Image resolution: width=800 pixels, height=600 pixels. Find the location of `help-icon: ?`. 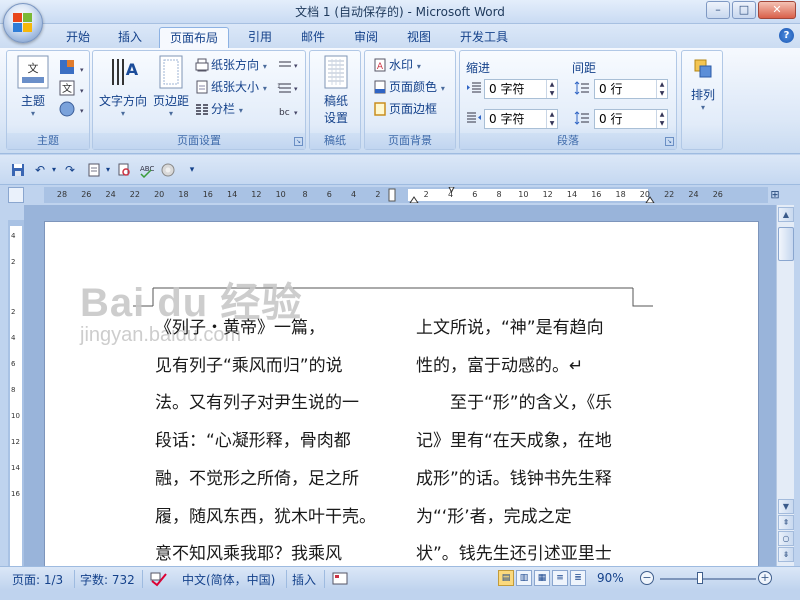

help-icon: ? is located at coordinates (786, 35).